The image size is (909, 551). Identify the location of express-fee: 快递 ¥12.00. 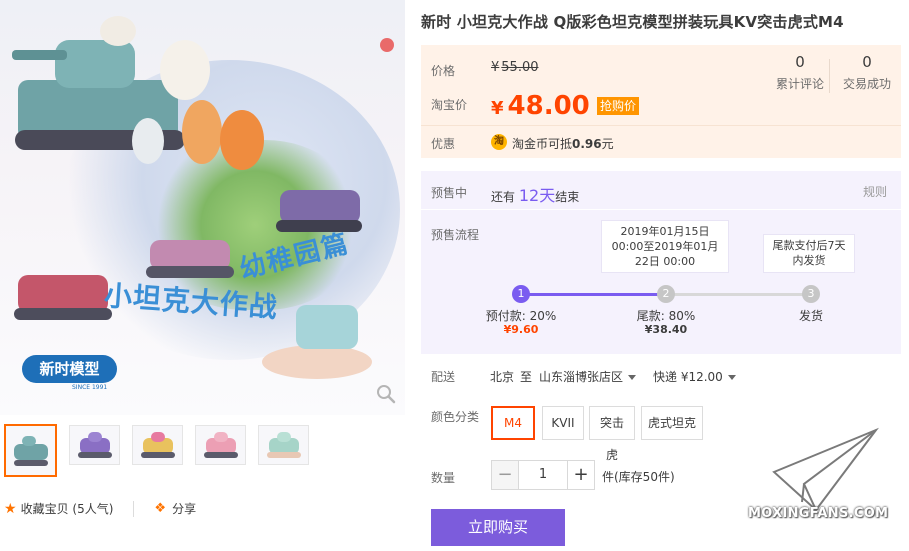
(688, 377).